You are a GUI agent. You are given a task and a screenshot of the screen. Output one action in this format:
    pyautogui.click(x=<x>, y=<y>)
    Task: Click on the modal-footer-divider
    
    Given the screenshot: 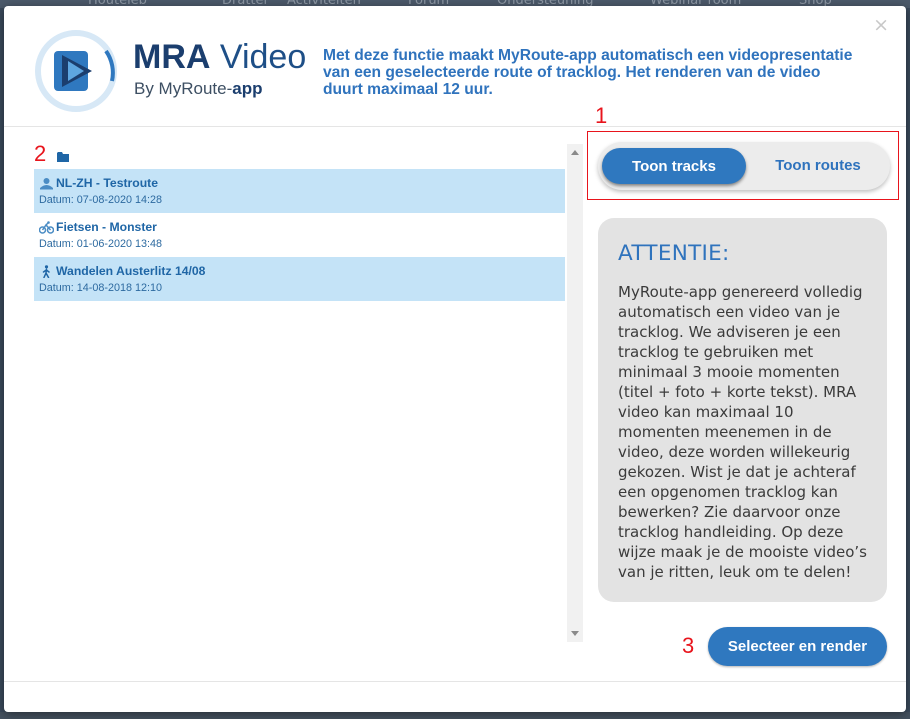 What is the action you would take?
    pyautogui.click(x=455, y=681)
    